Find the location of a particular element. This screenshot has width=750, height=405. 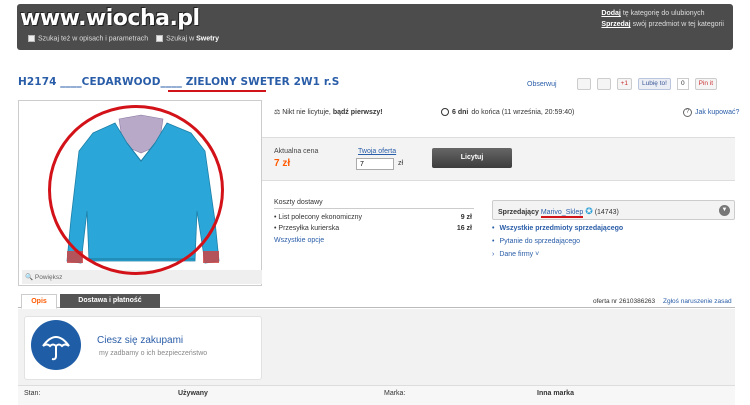

your-offer-label: Twoja oferta is located at coordinates (377, 151).